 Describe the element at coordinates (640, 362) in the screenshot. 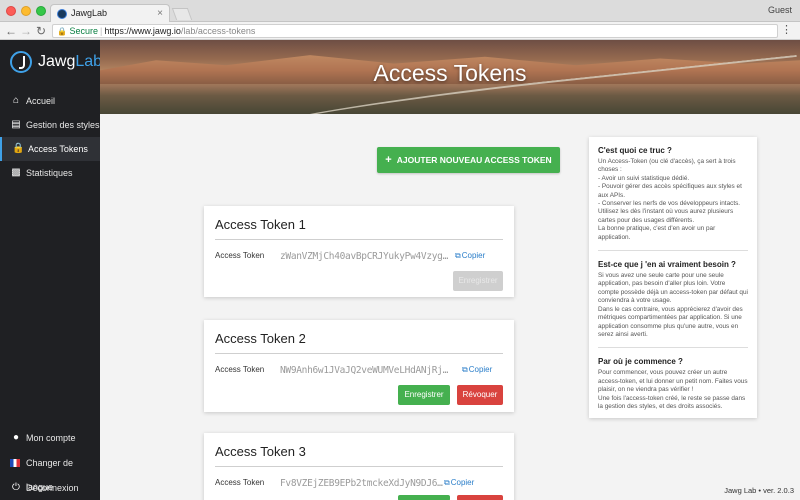

I see `help-heading-start: Par où je commence ?` at that location.